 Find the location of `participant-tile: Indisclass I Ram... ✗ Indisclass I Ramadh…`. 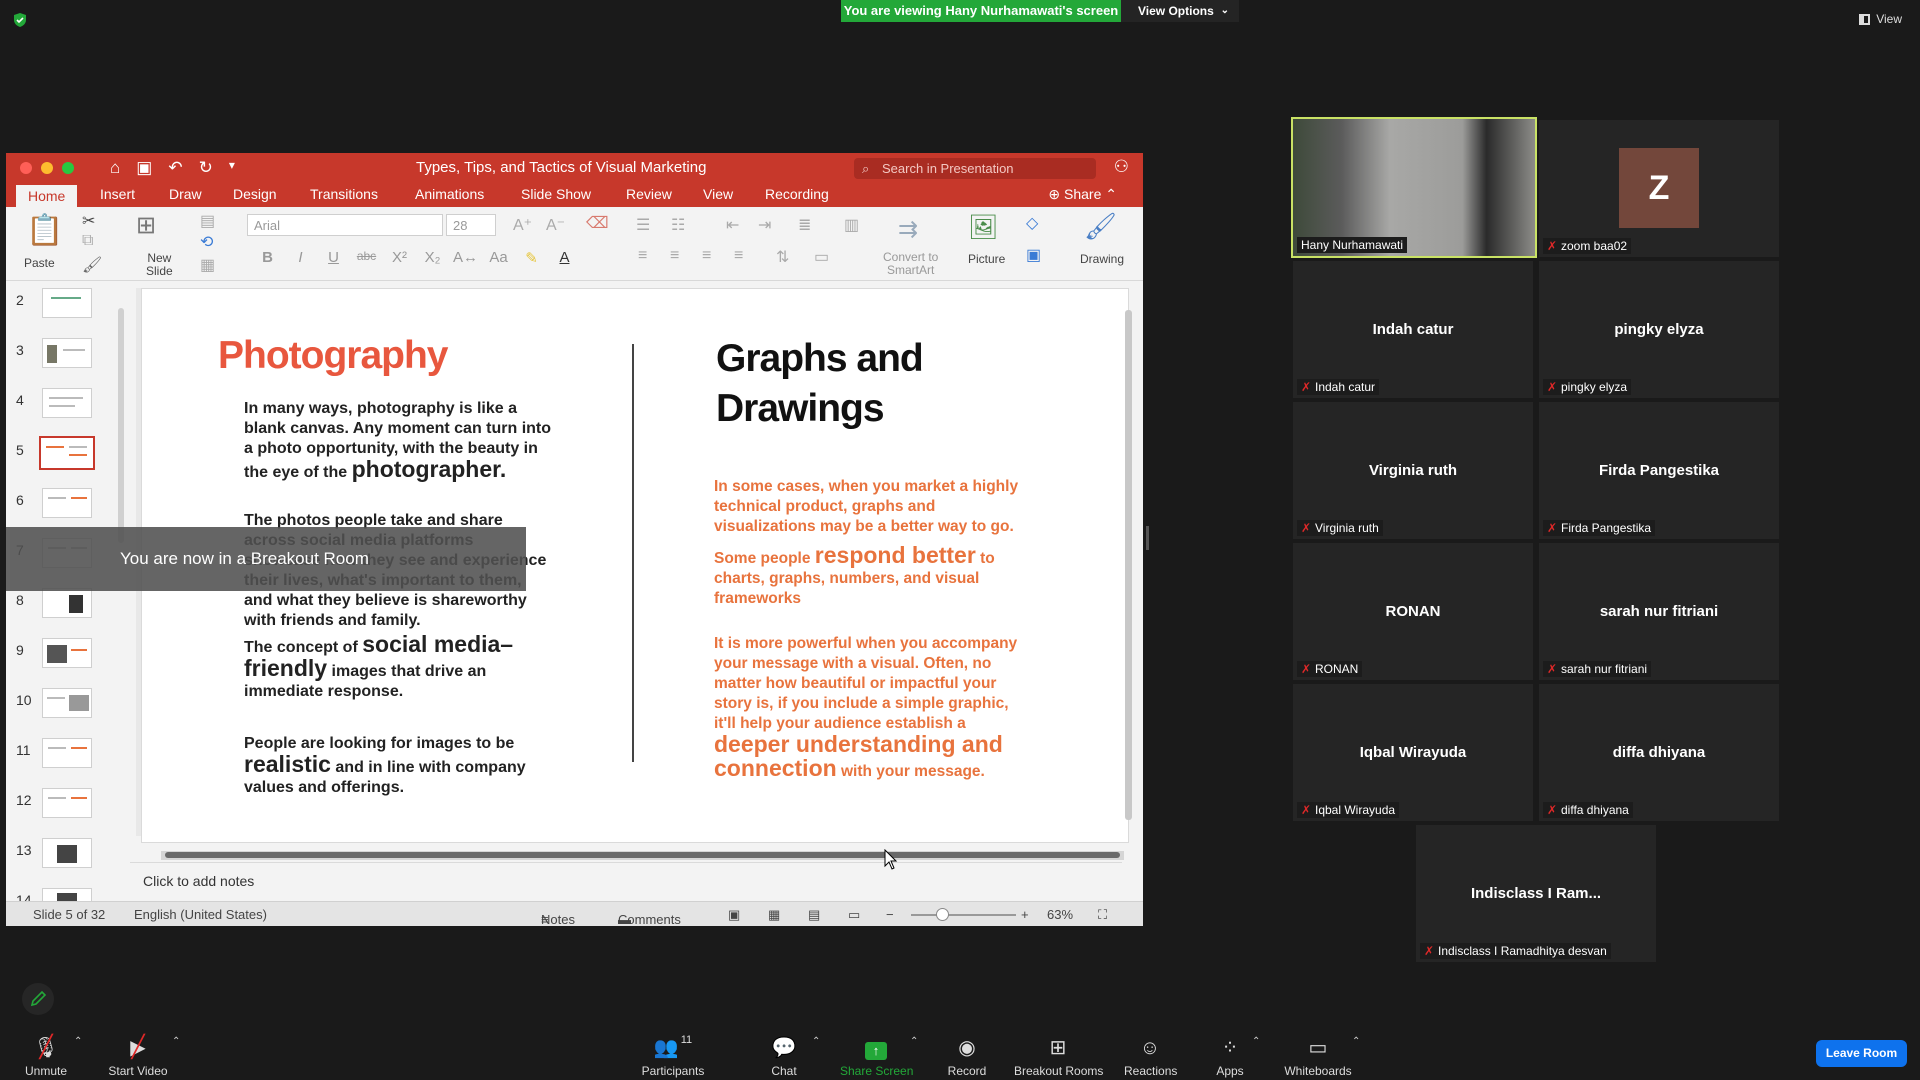

participant-tile: Indisclass I Ram... ✗ Indisclass I Ramadh… is located at coordinates (1536, 893).